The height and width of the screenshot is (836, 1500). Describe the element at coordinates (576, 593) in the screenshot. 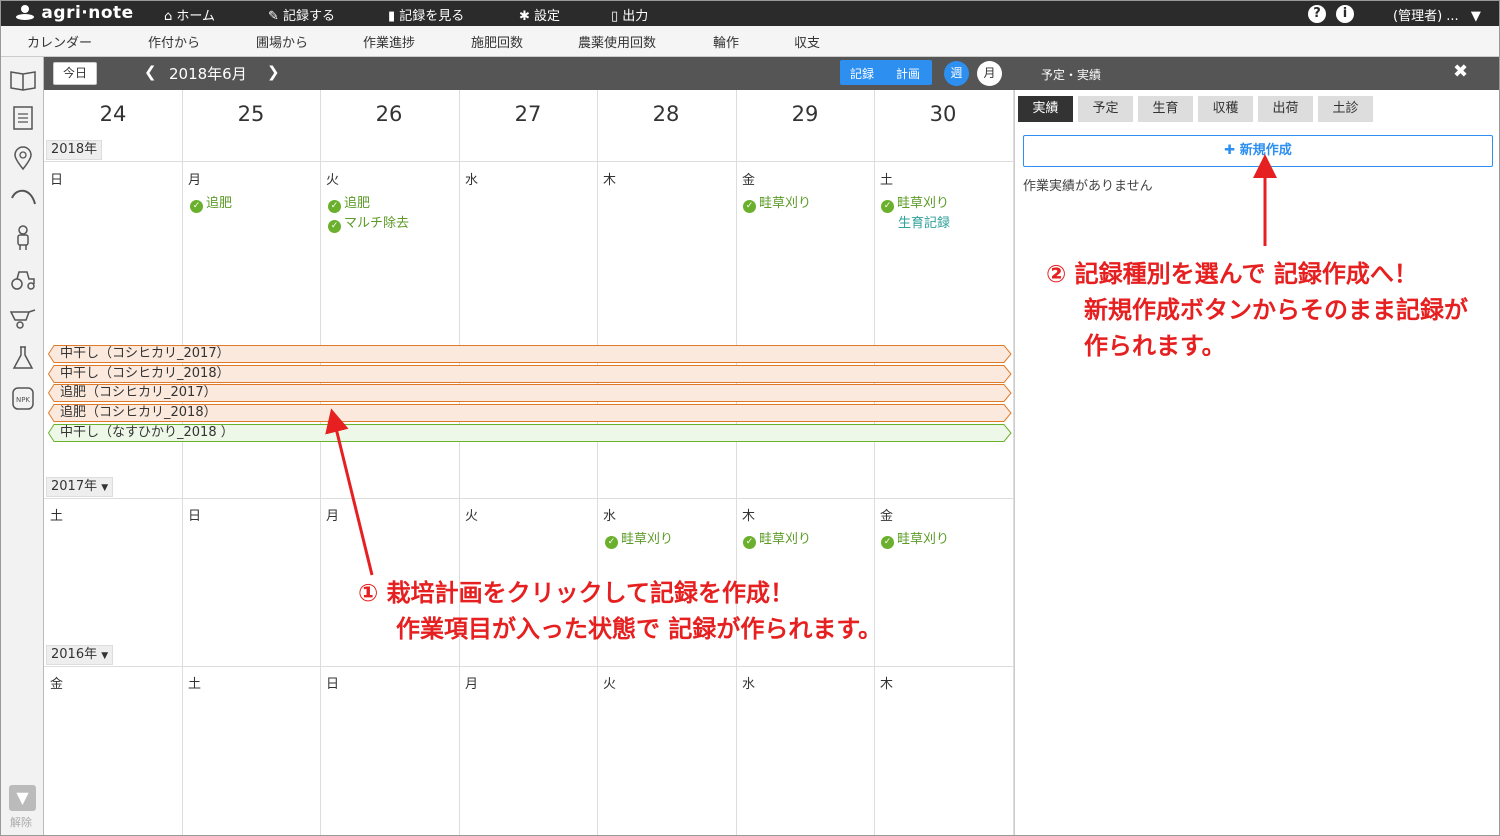

I see `annotation-text: ① 栽培計画をクリックして記録を作成！` at that location.